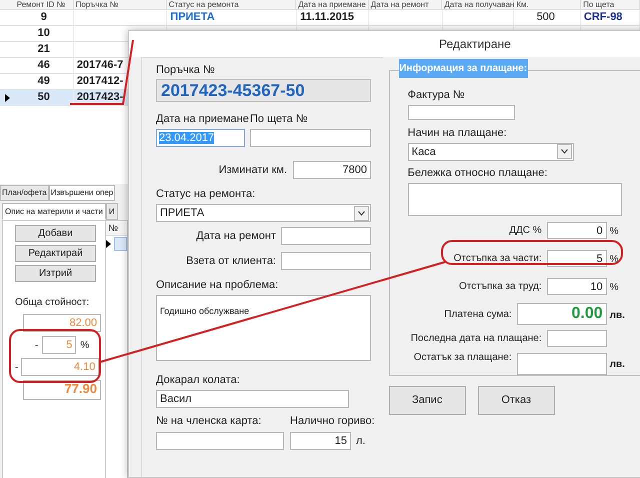 The image size is (640, 478). What do you see at coordinates (203, 4) in the screenshot?
I see `column-header: Статус на ремонта` at bounding box center [203, 4].